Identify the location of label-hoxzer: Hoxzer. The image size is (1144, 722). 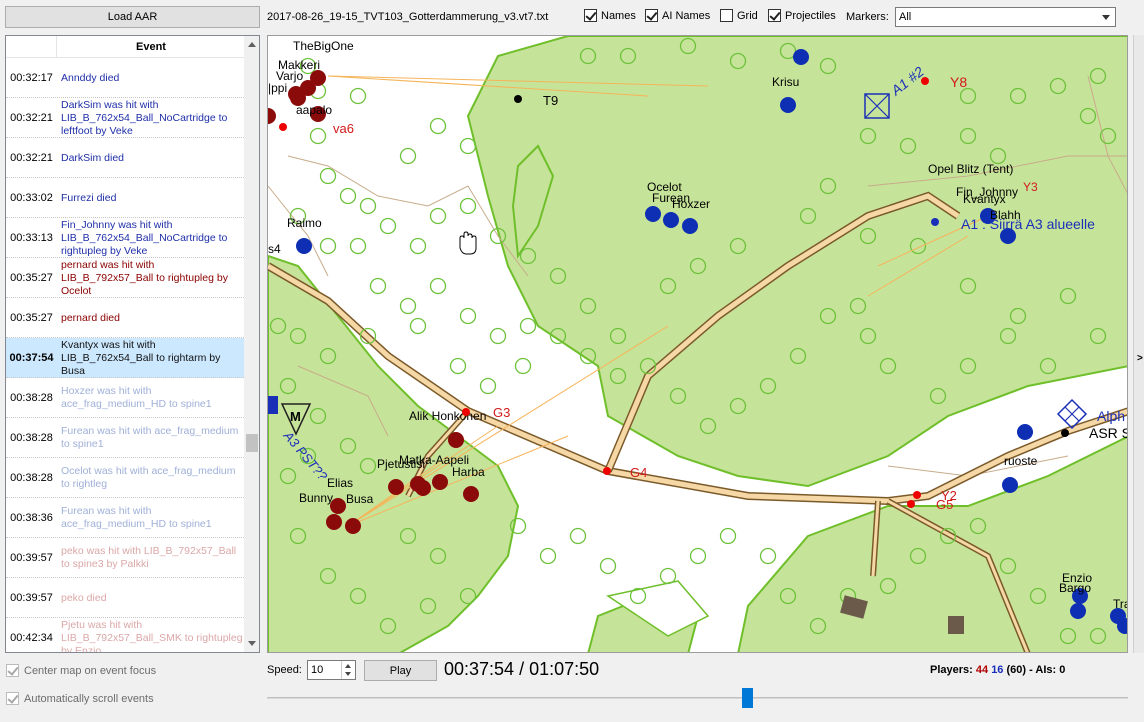
(691, 204).